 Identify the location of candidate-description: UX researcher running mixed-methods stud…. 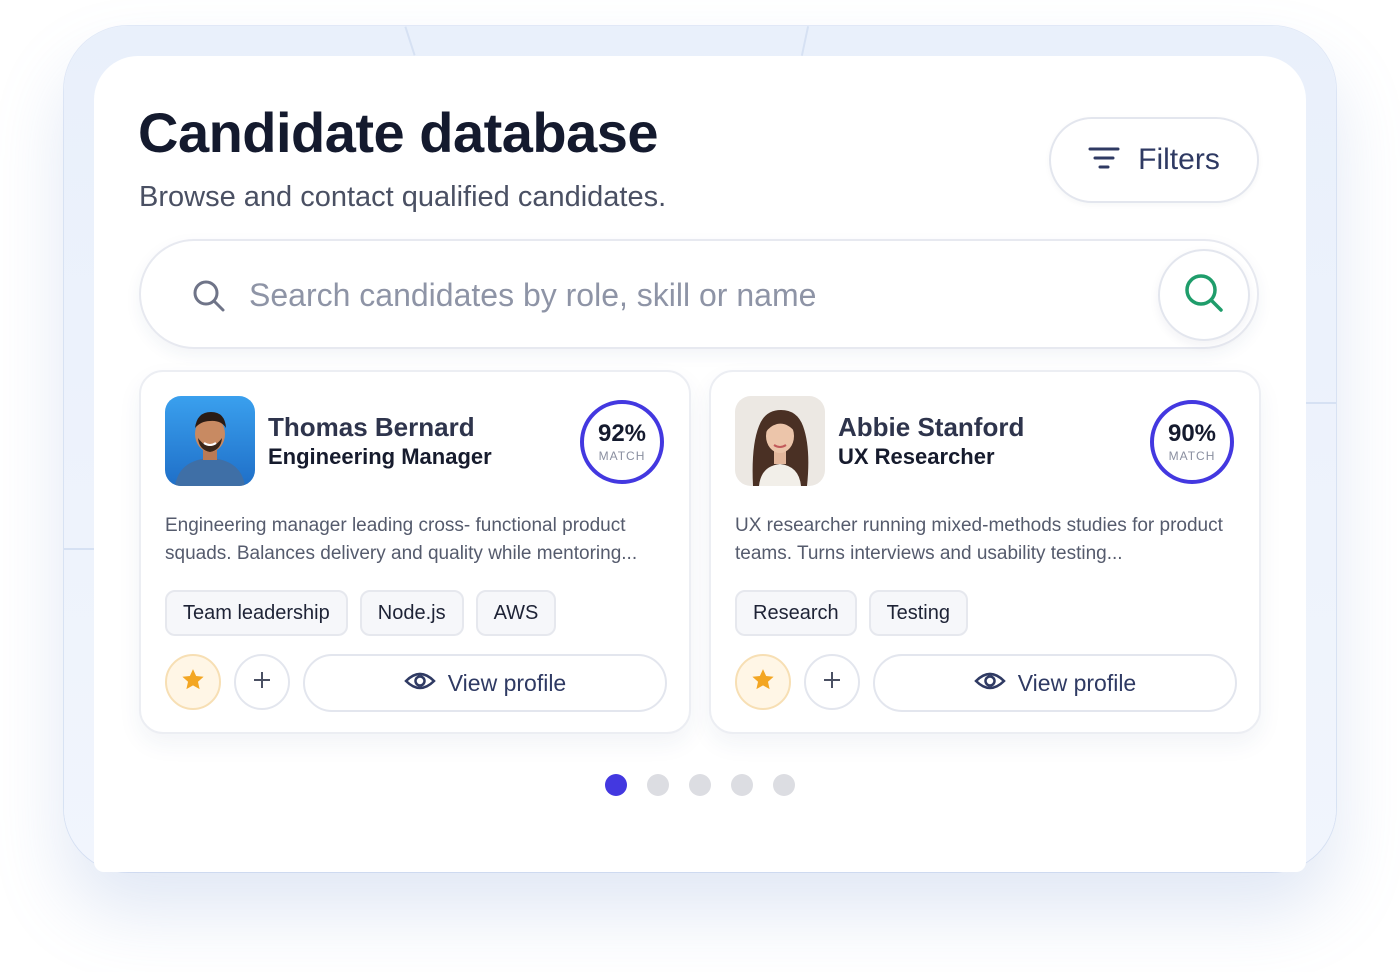
(979, 539).